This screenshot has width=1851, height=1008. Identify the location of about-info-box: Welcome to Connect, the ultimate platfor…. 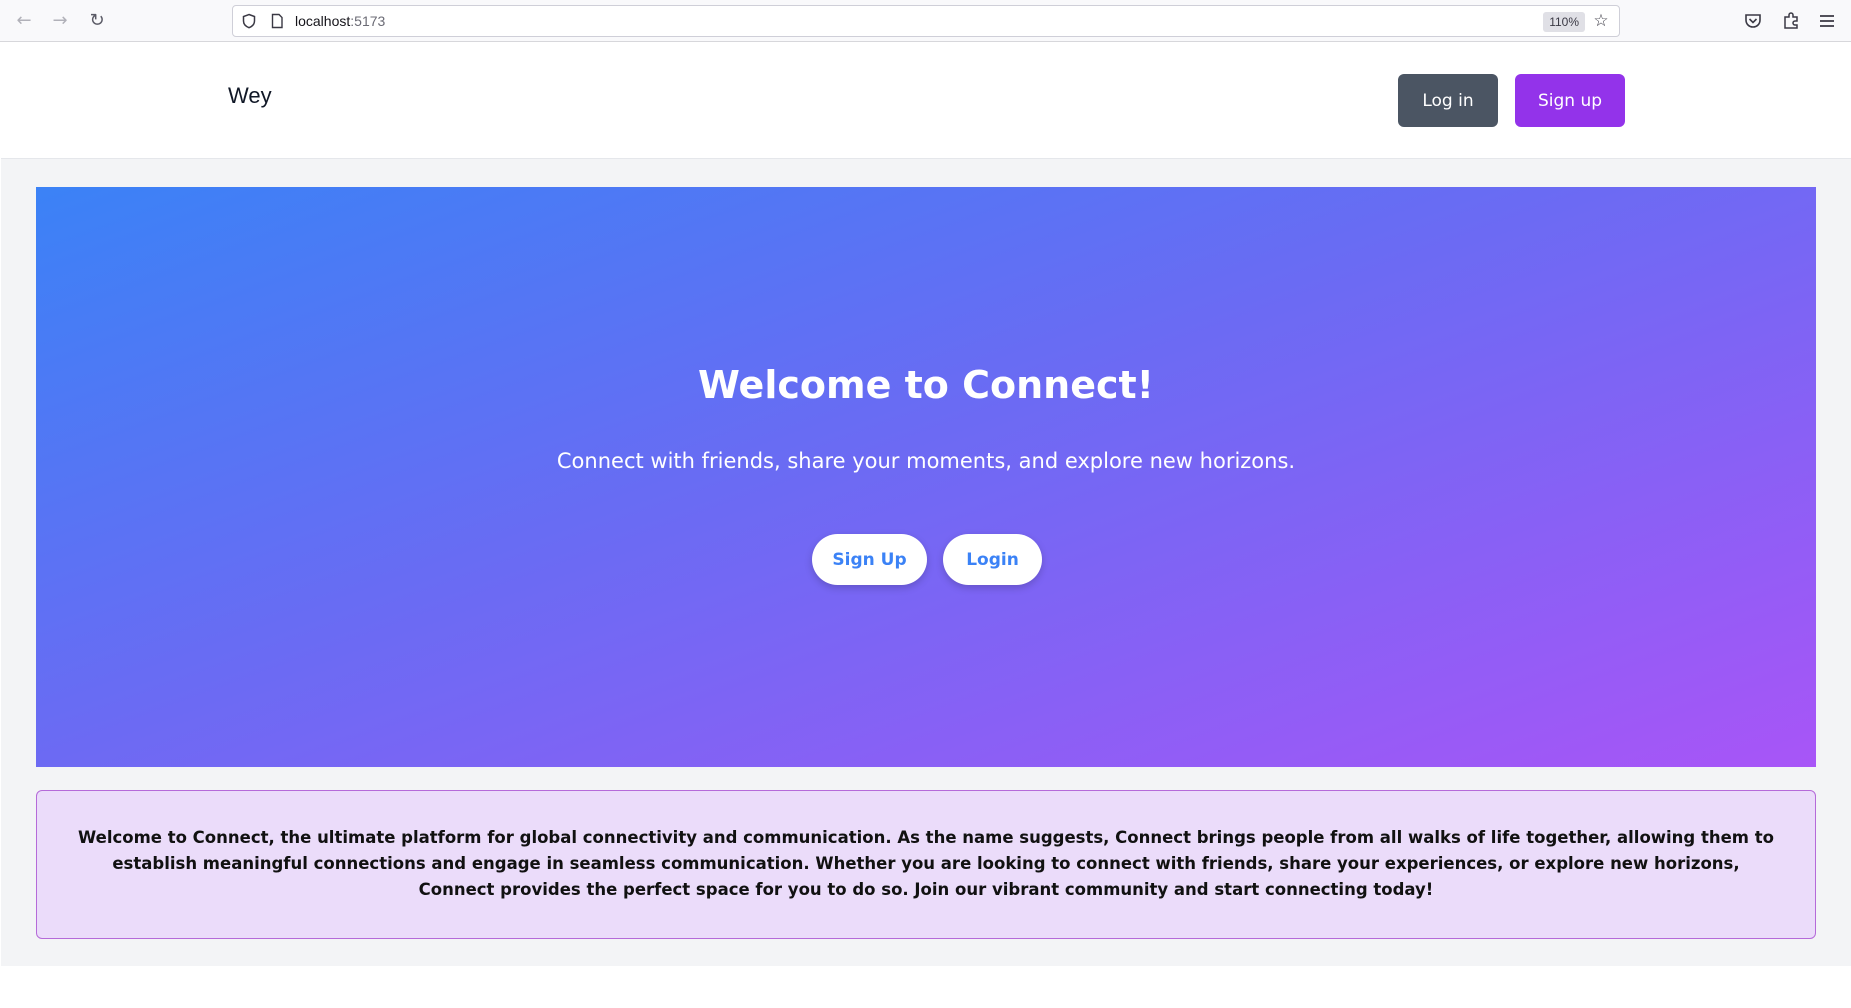
(926, 864).